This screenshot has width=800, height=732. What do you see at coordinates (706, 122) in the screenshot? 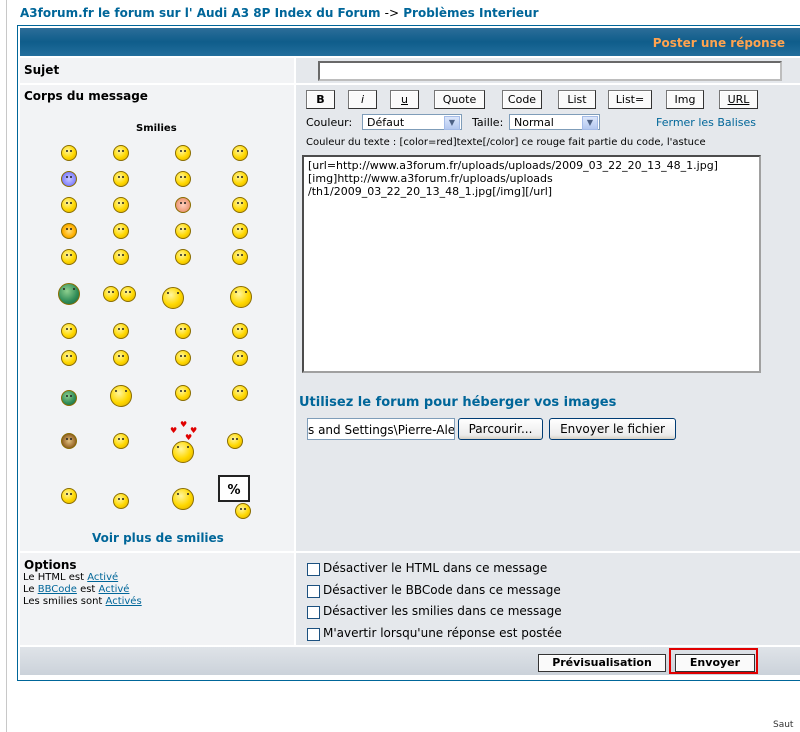
I see `close-tags-link: Fermer les Balises` at bounding box center [706, 122].